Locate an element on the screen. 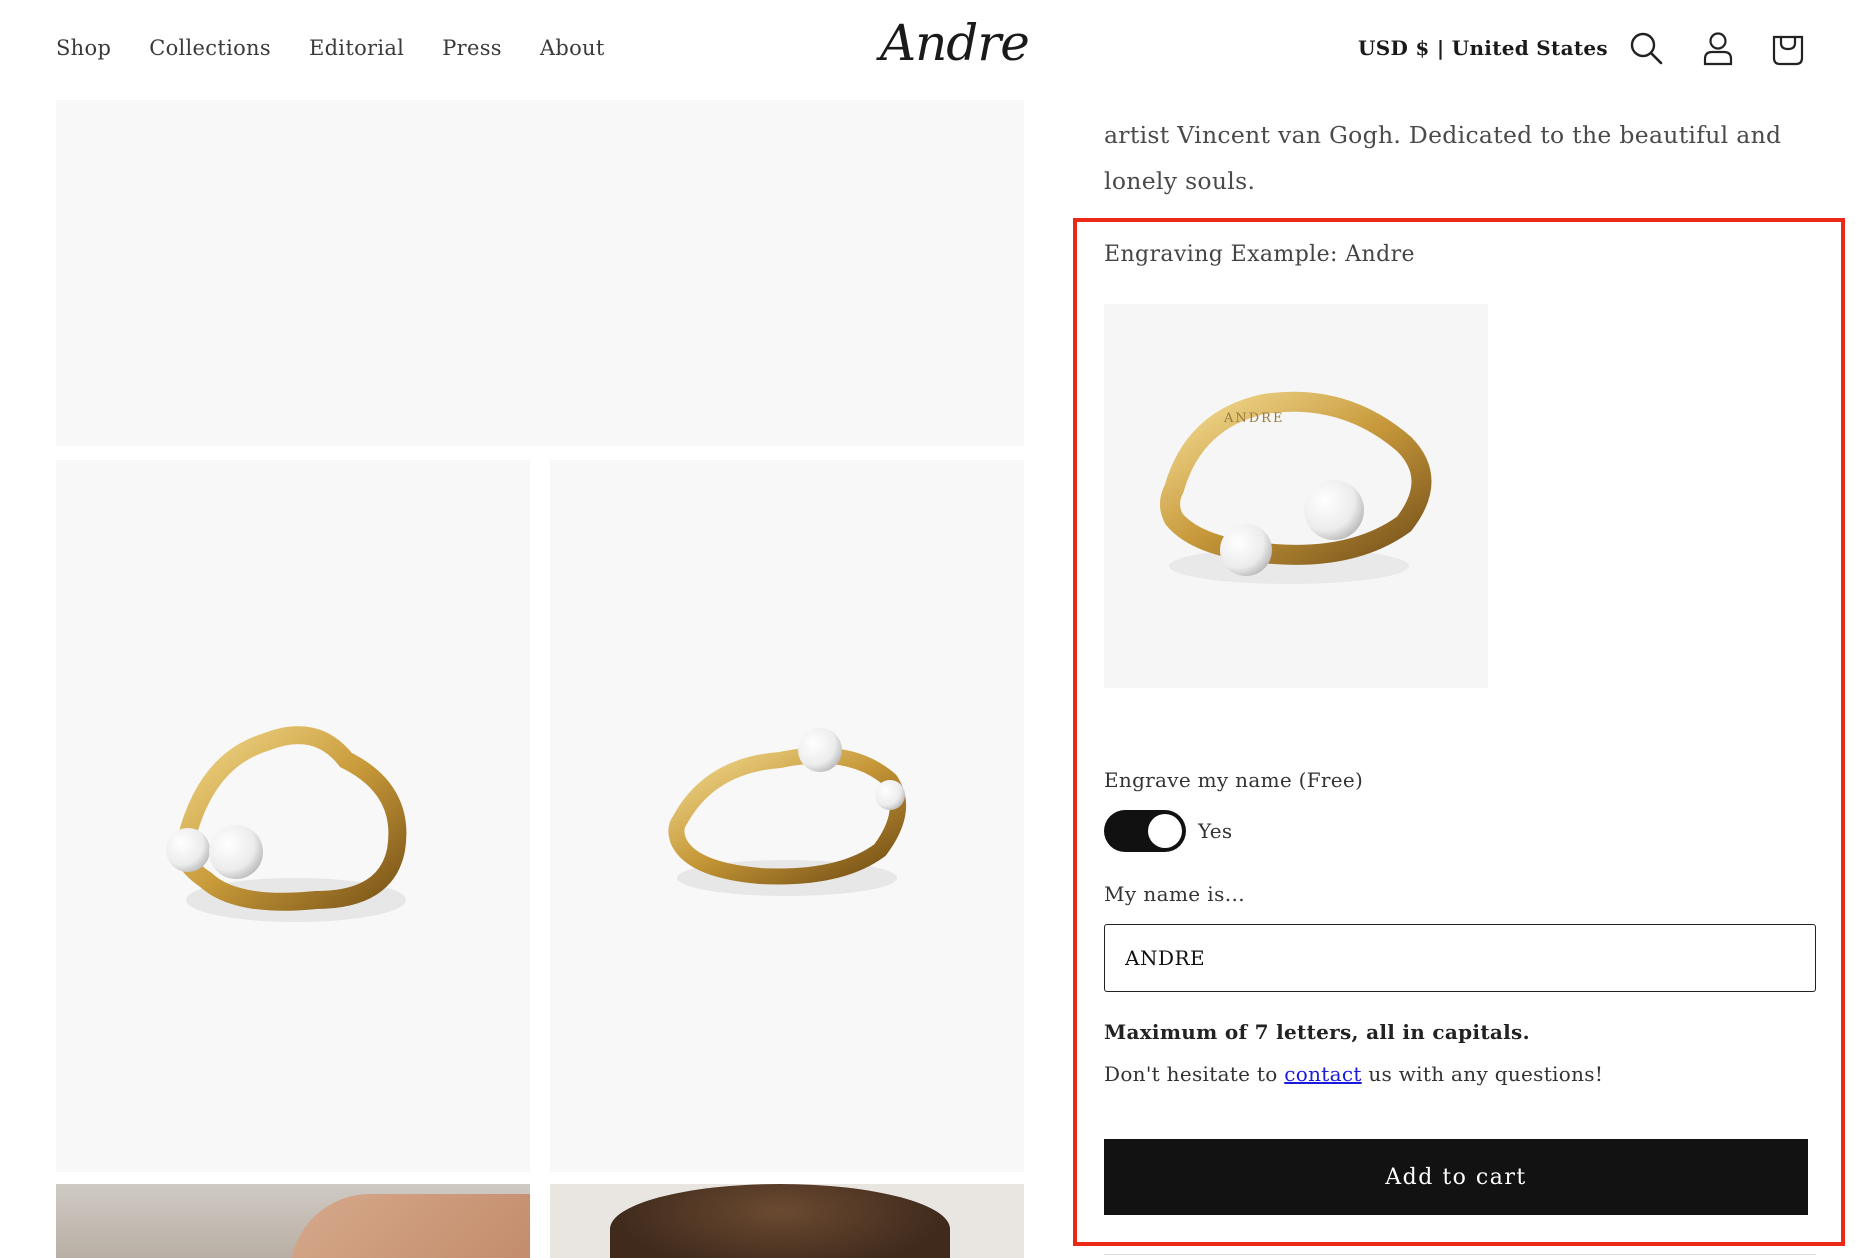 The width and height of the screenshot is (1862, 1258). help-prefix: Don't hesitate to is located at coordinates (1194, 1074).